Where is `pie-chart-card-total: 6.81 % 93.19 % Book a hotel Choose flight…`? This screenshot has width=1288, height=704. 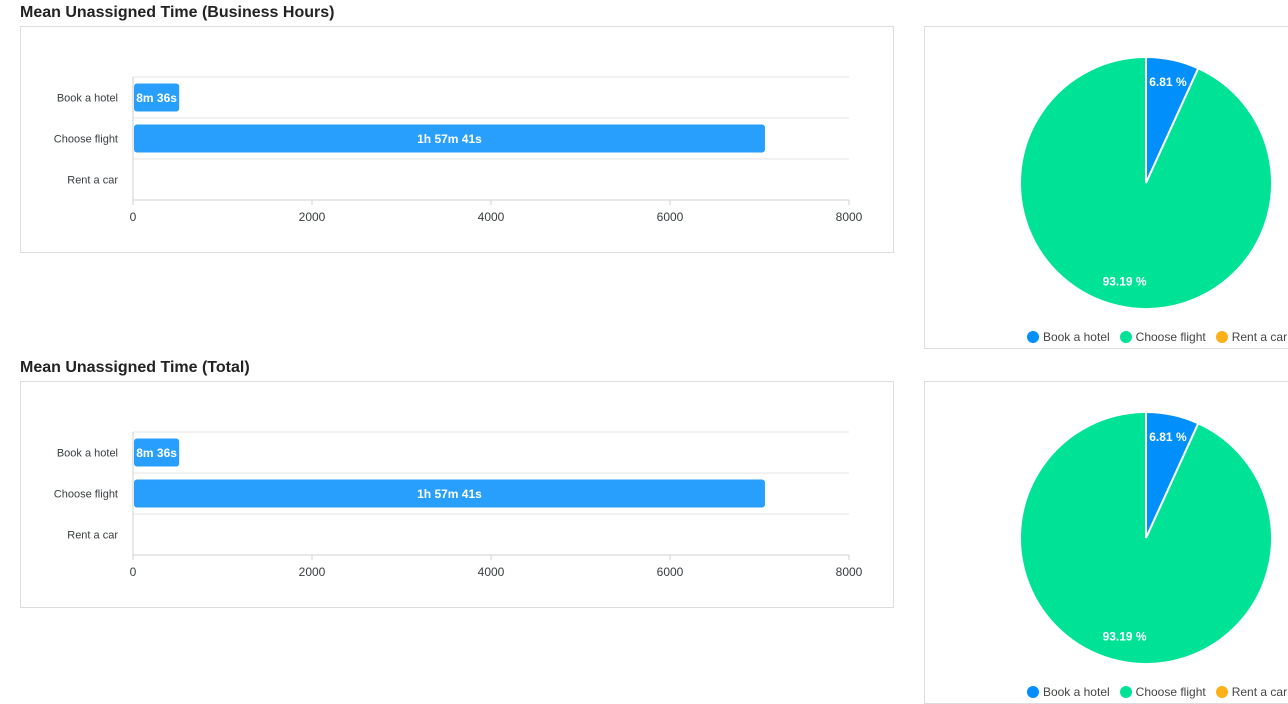
pie-chart-card-total: 6.81 % 93.19 % Book a hotel Choose flight… is located at coordinates (1106, 542).